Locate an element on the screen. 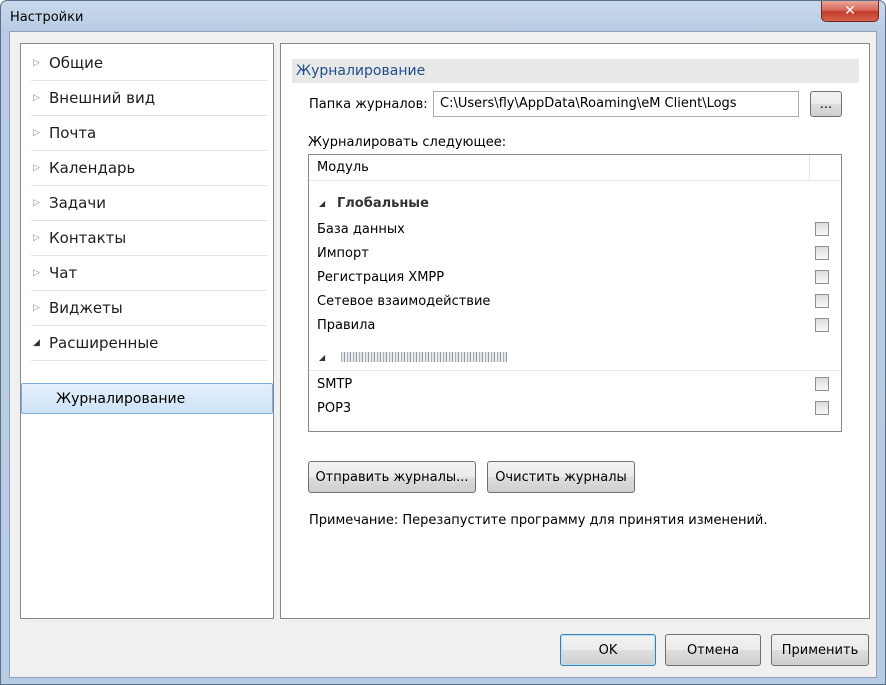  sidebar-item-mail: ▷ Почта is located at coordinates (149, 133).